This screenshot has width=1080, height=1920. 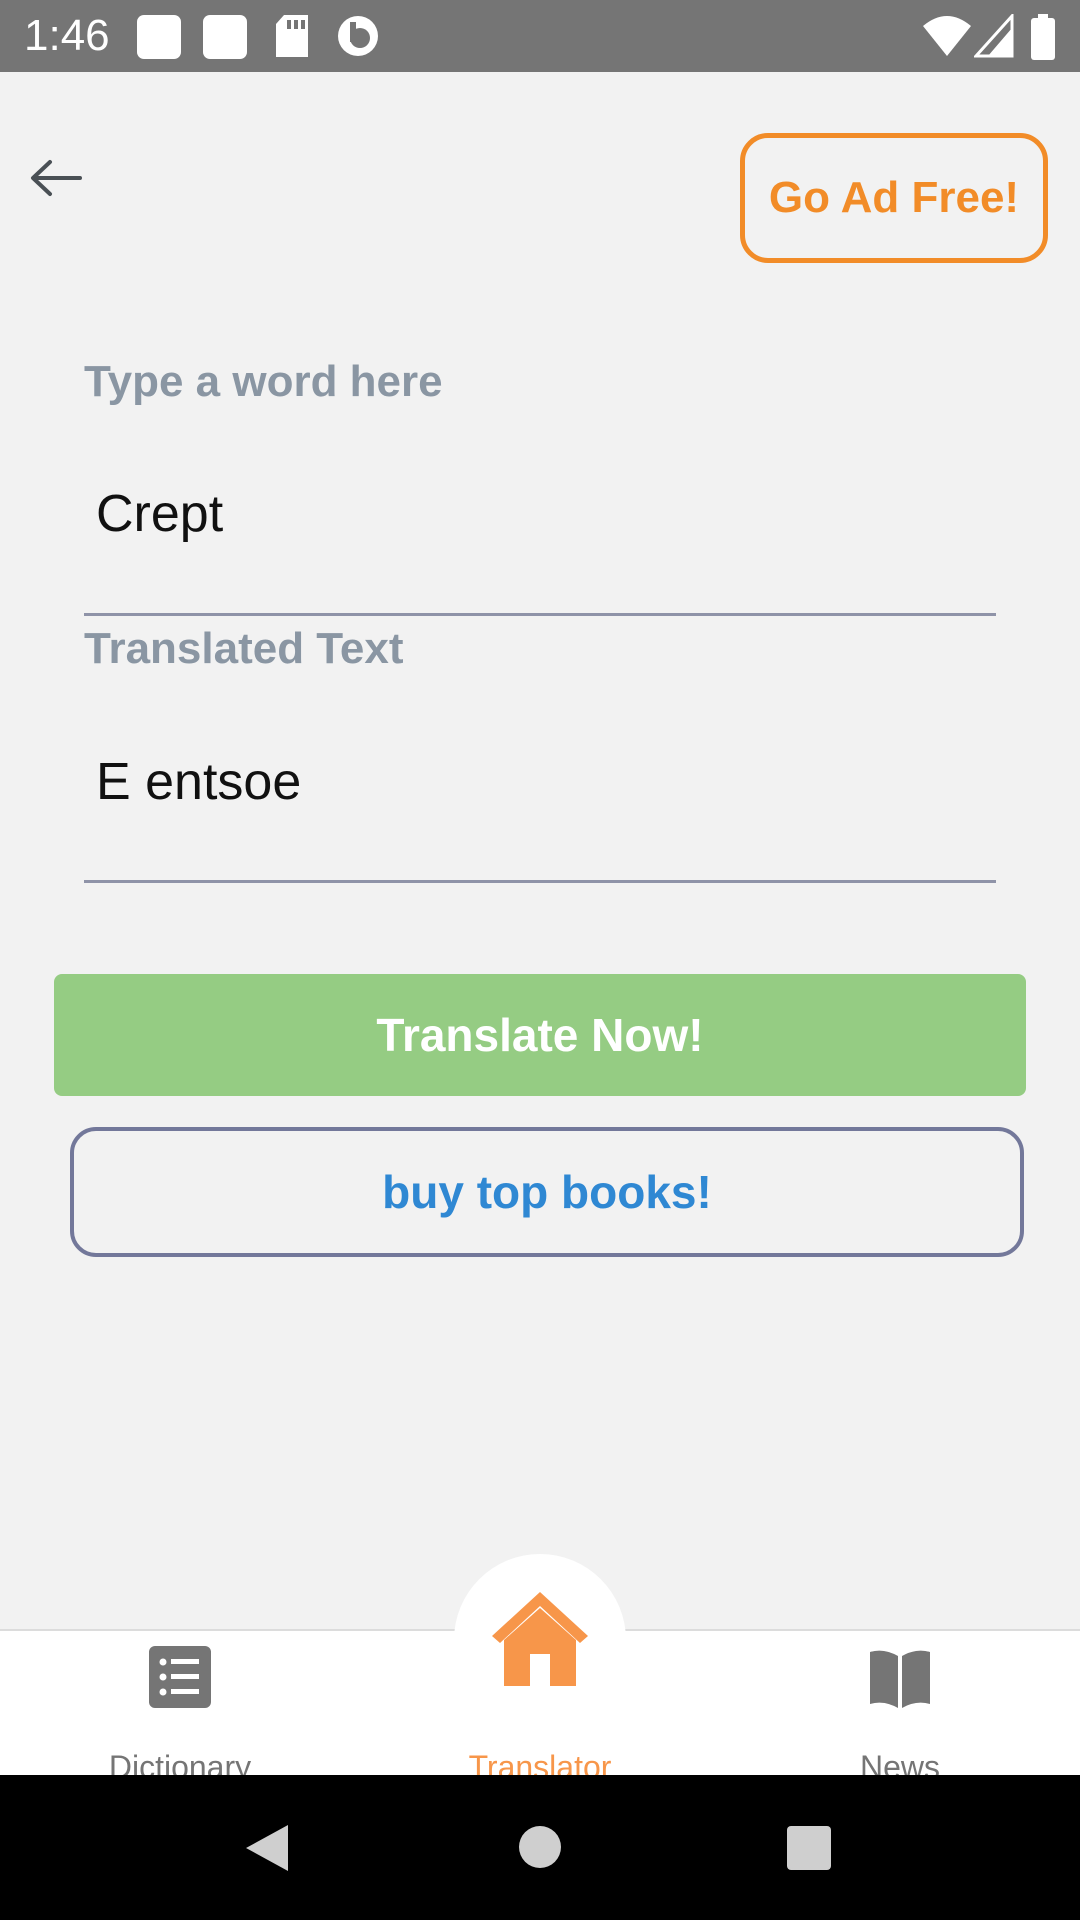 I want to click on nav-item-translator: Translator, so click(x=540, y=1688).